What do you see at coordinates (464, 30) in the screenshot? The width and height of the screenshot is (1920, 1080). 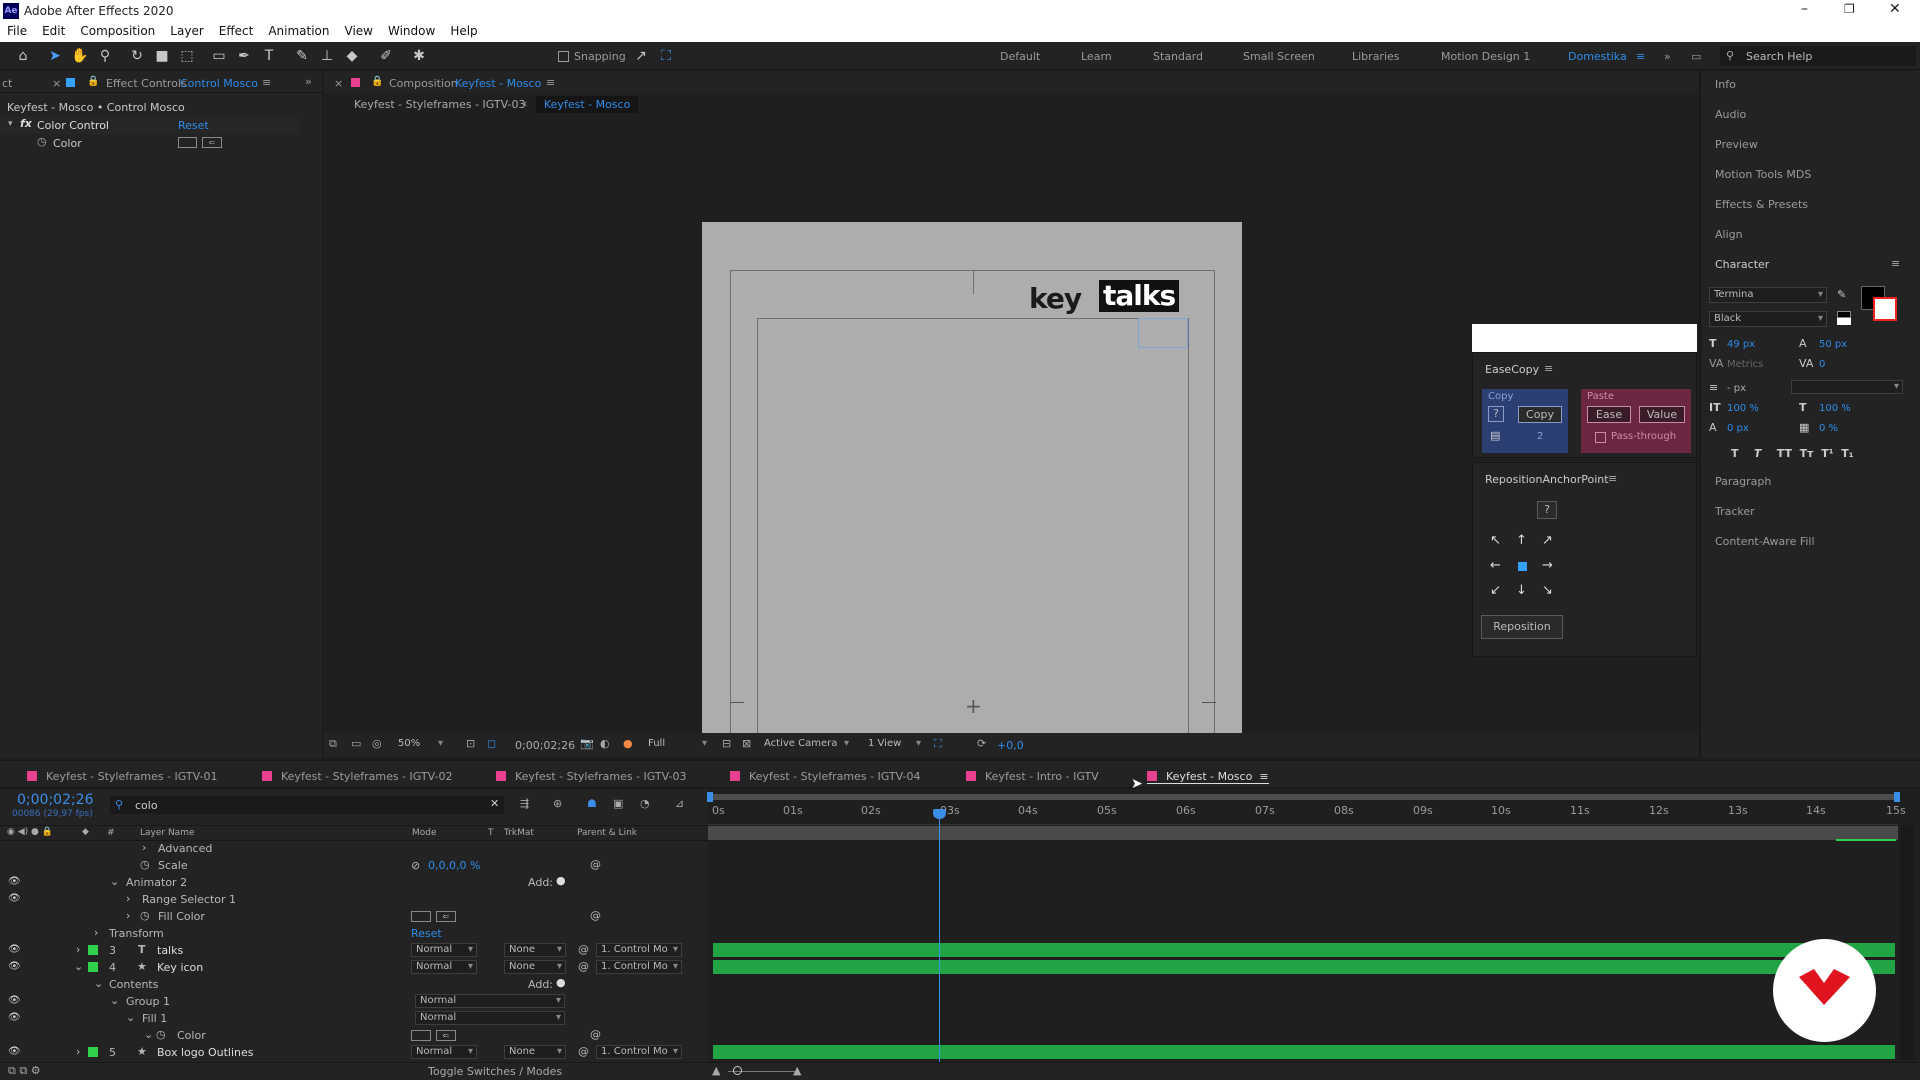 I see `menu-help: Help` at bounding box center [464, 30].